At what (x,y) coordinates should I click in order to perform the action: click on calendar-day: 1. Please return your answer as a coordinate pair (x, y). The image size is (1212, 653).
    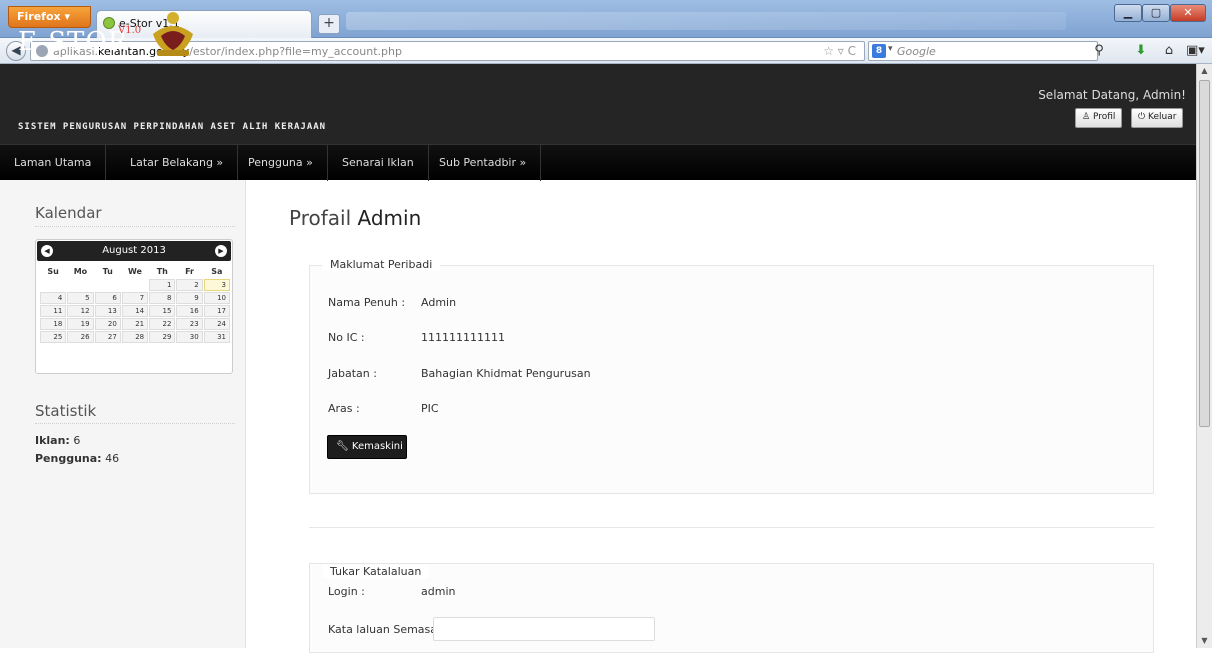
    Looking at the image, I should click on (162, 285).